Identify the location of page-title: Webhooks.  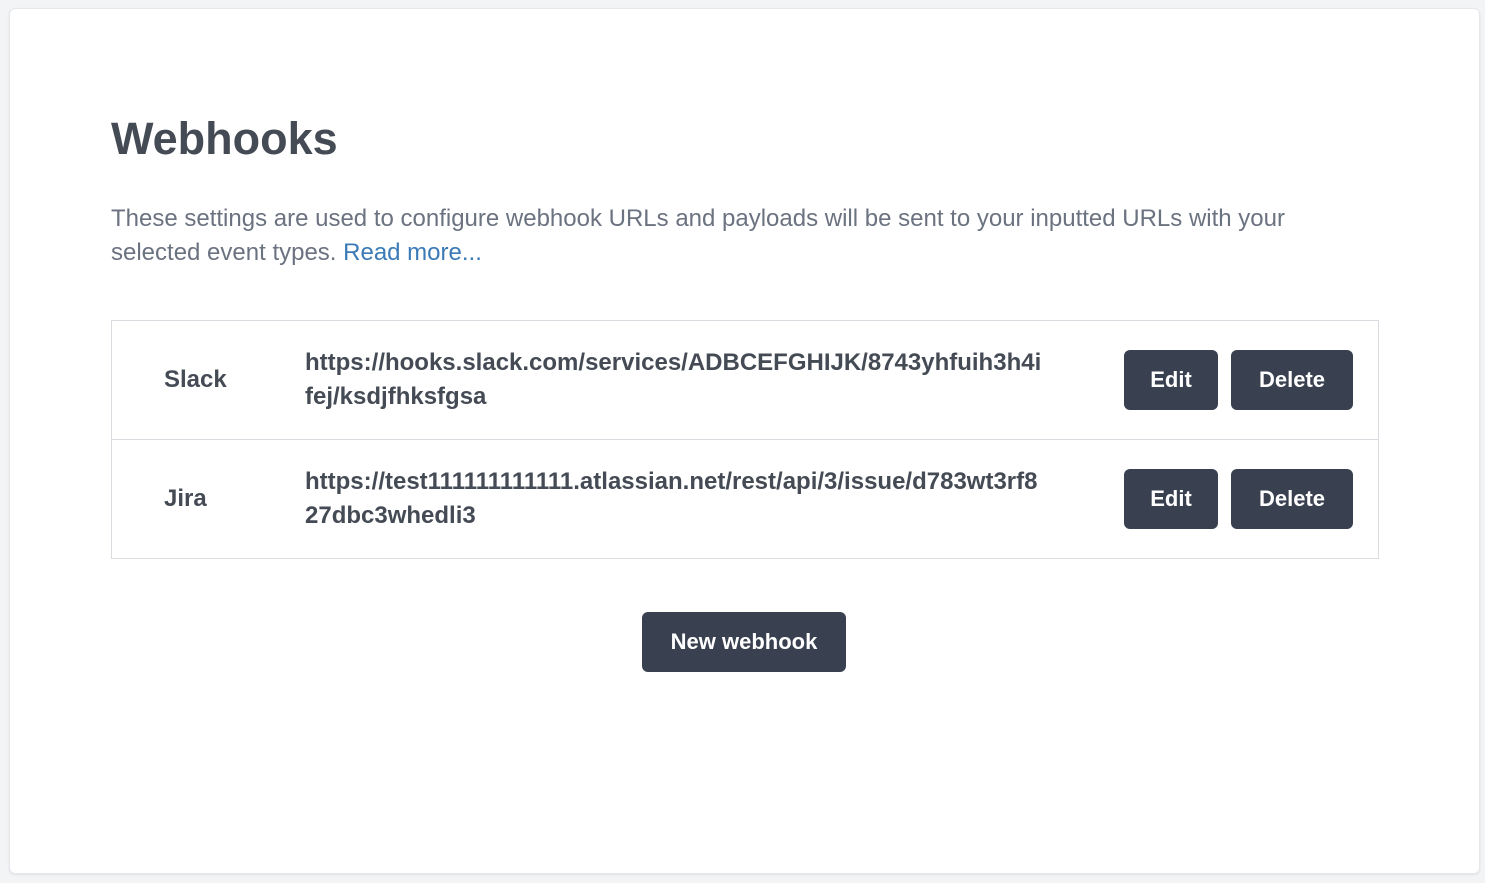
(224, 138).